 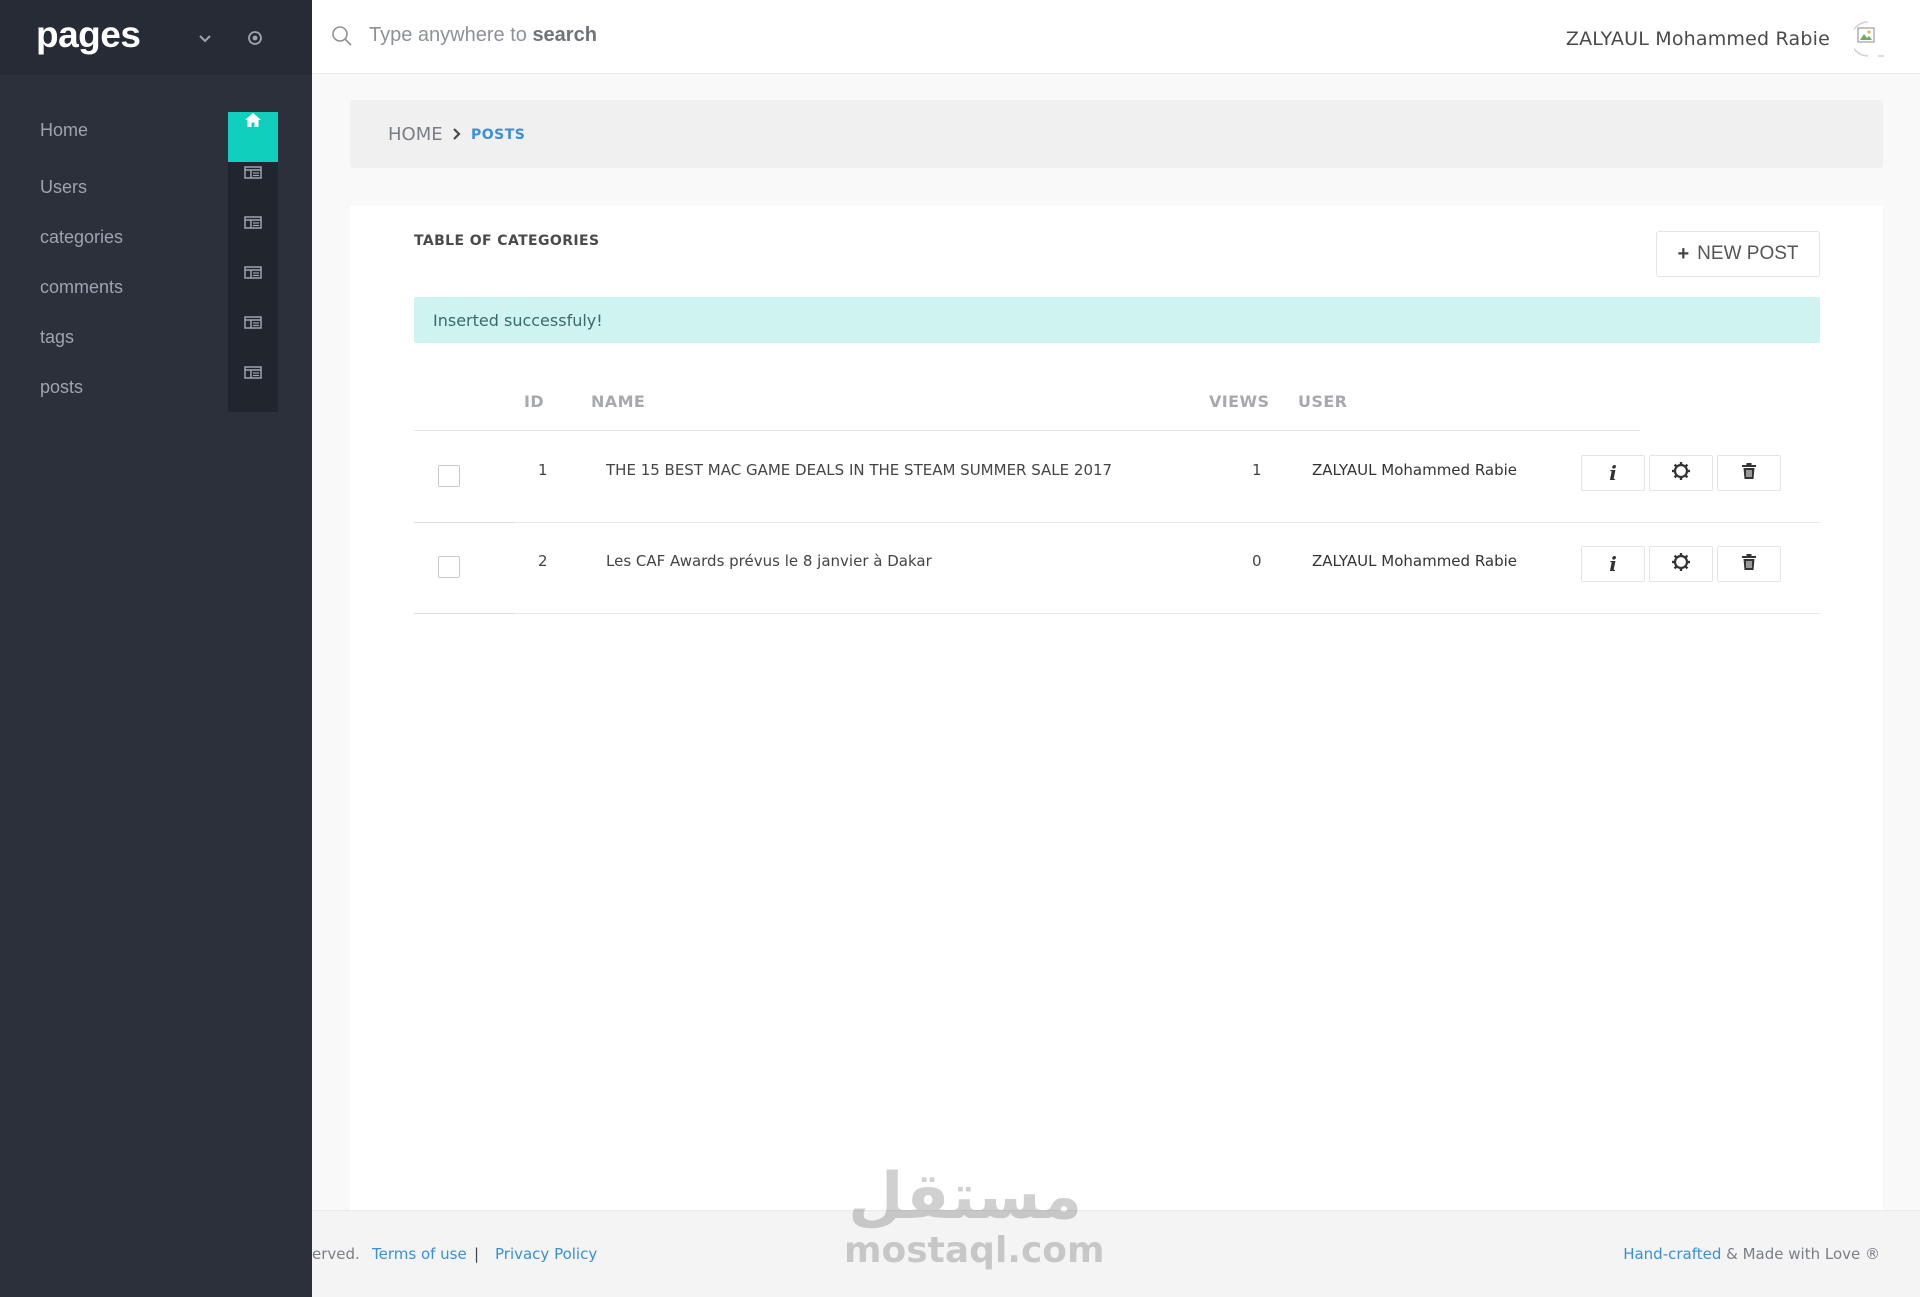 What do you see at coordinates (88, 35) in the screenshot?
I see `brand-logo: pages` at bounding box center [88, 35].